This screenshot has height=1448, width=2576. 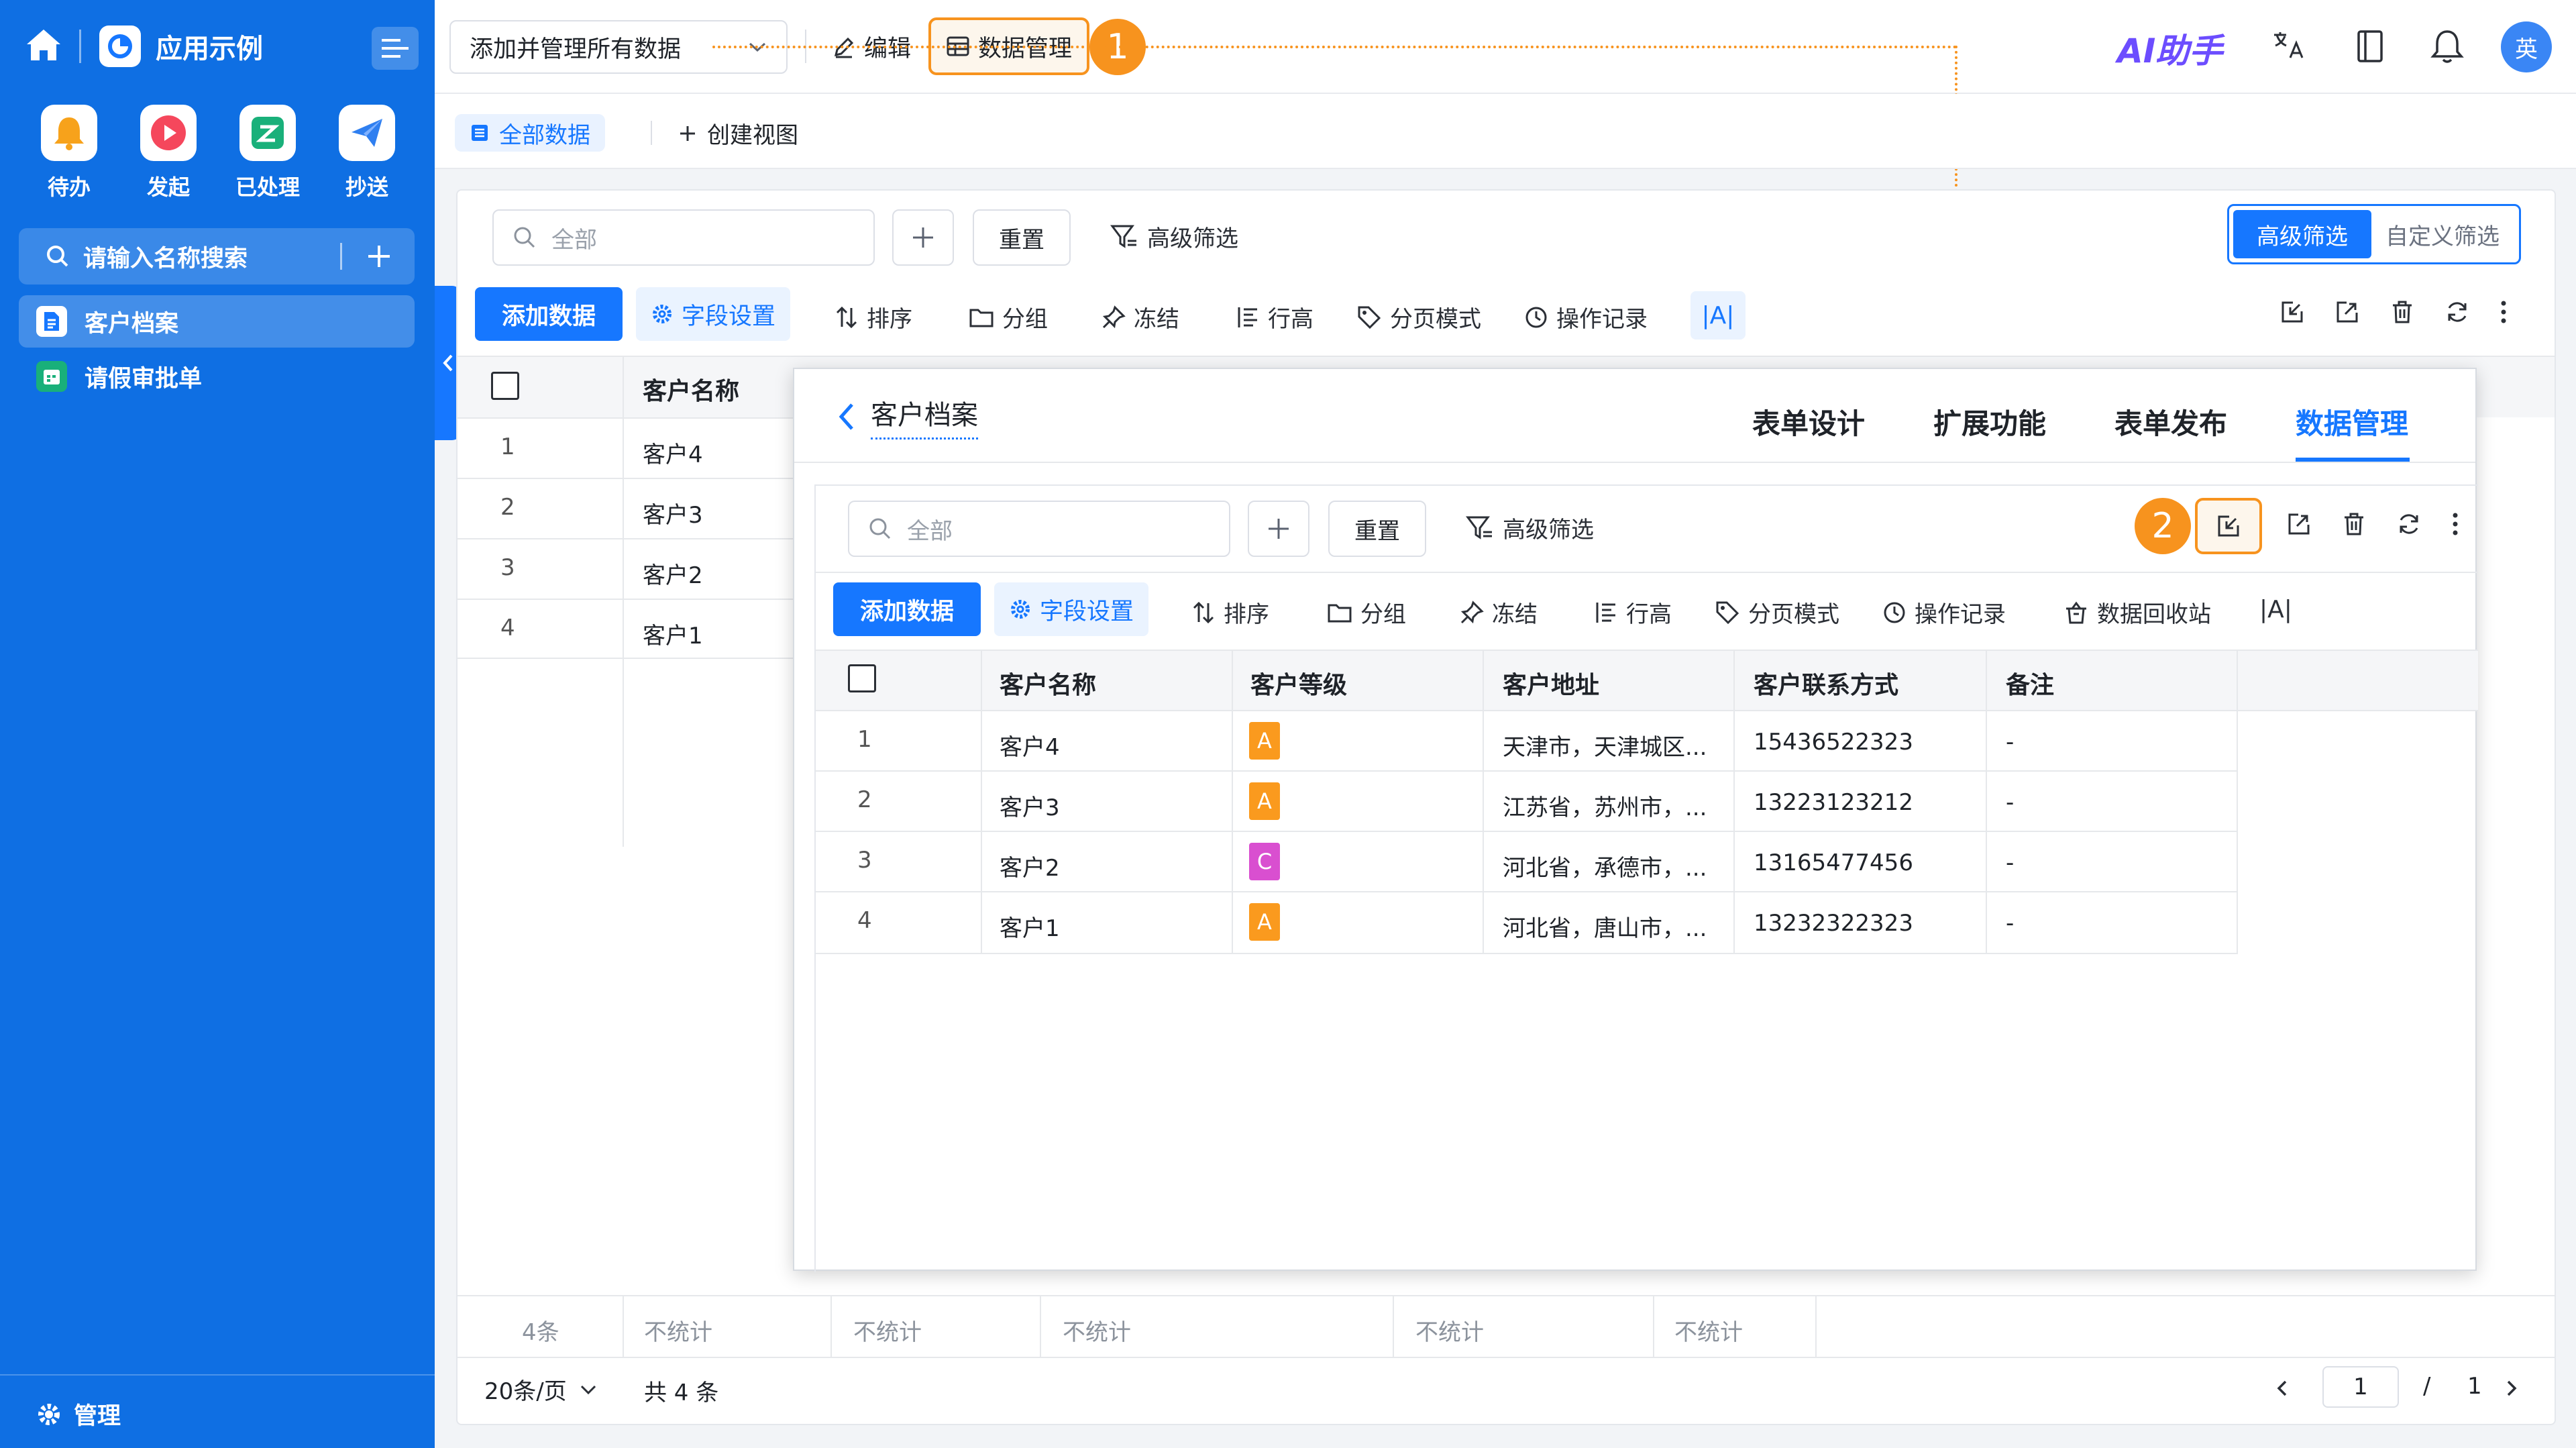 What do you see at coordinates (1479, 527) in the screenshot?
I see `filter-icon` at bounding box center [1479, 527].